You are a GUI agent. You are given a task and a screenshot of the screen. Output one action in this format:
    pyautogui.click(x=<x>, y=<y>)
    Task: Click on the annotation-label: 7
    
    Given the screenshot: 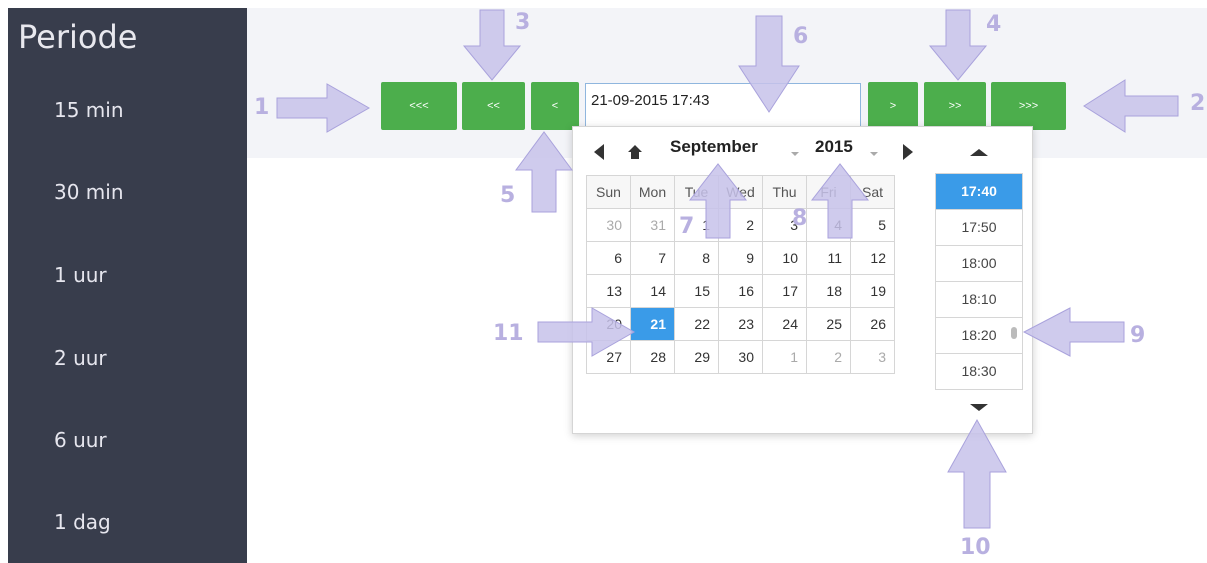 What is the action you would take?
    pyautogui.click(x=687, y=226)
    